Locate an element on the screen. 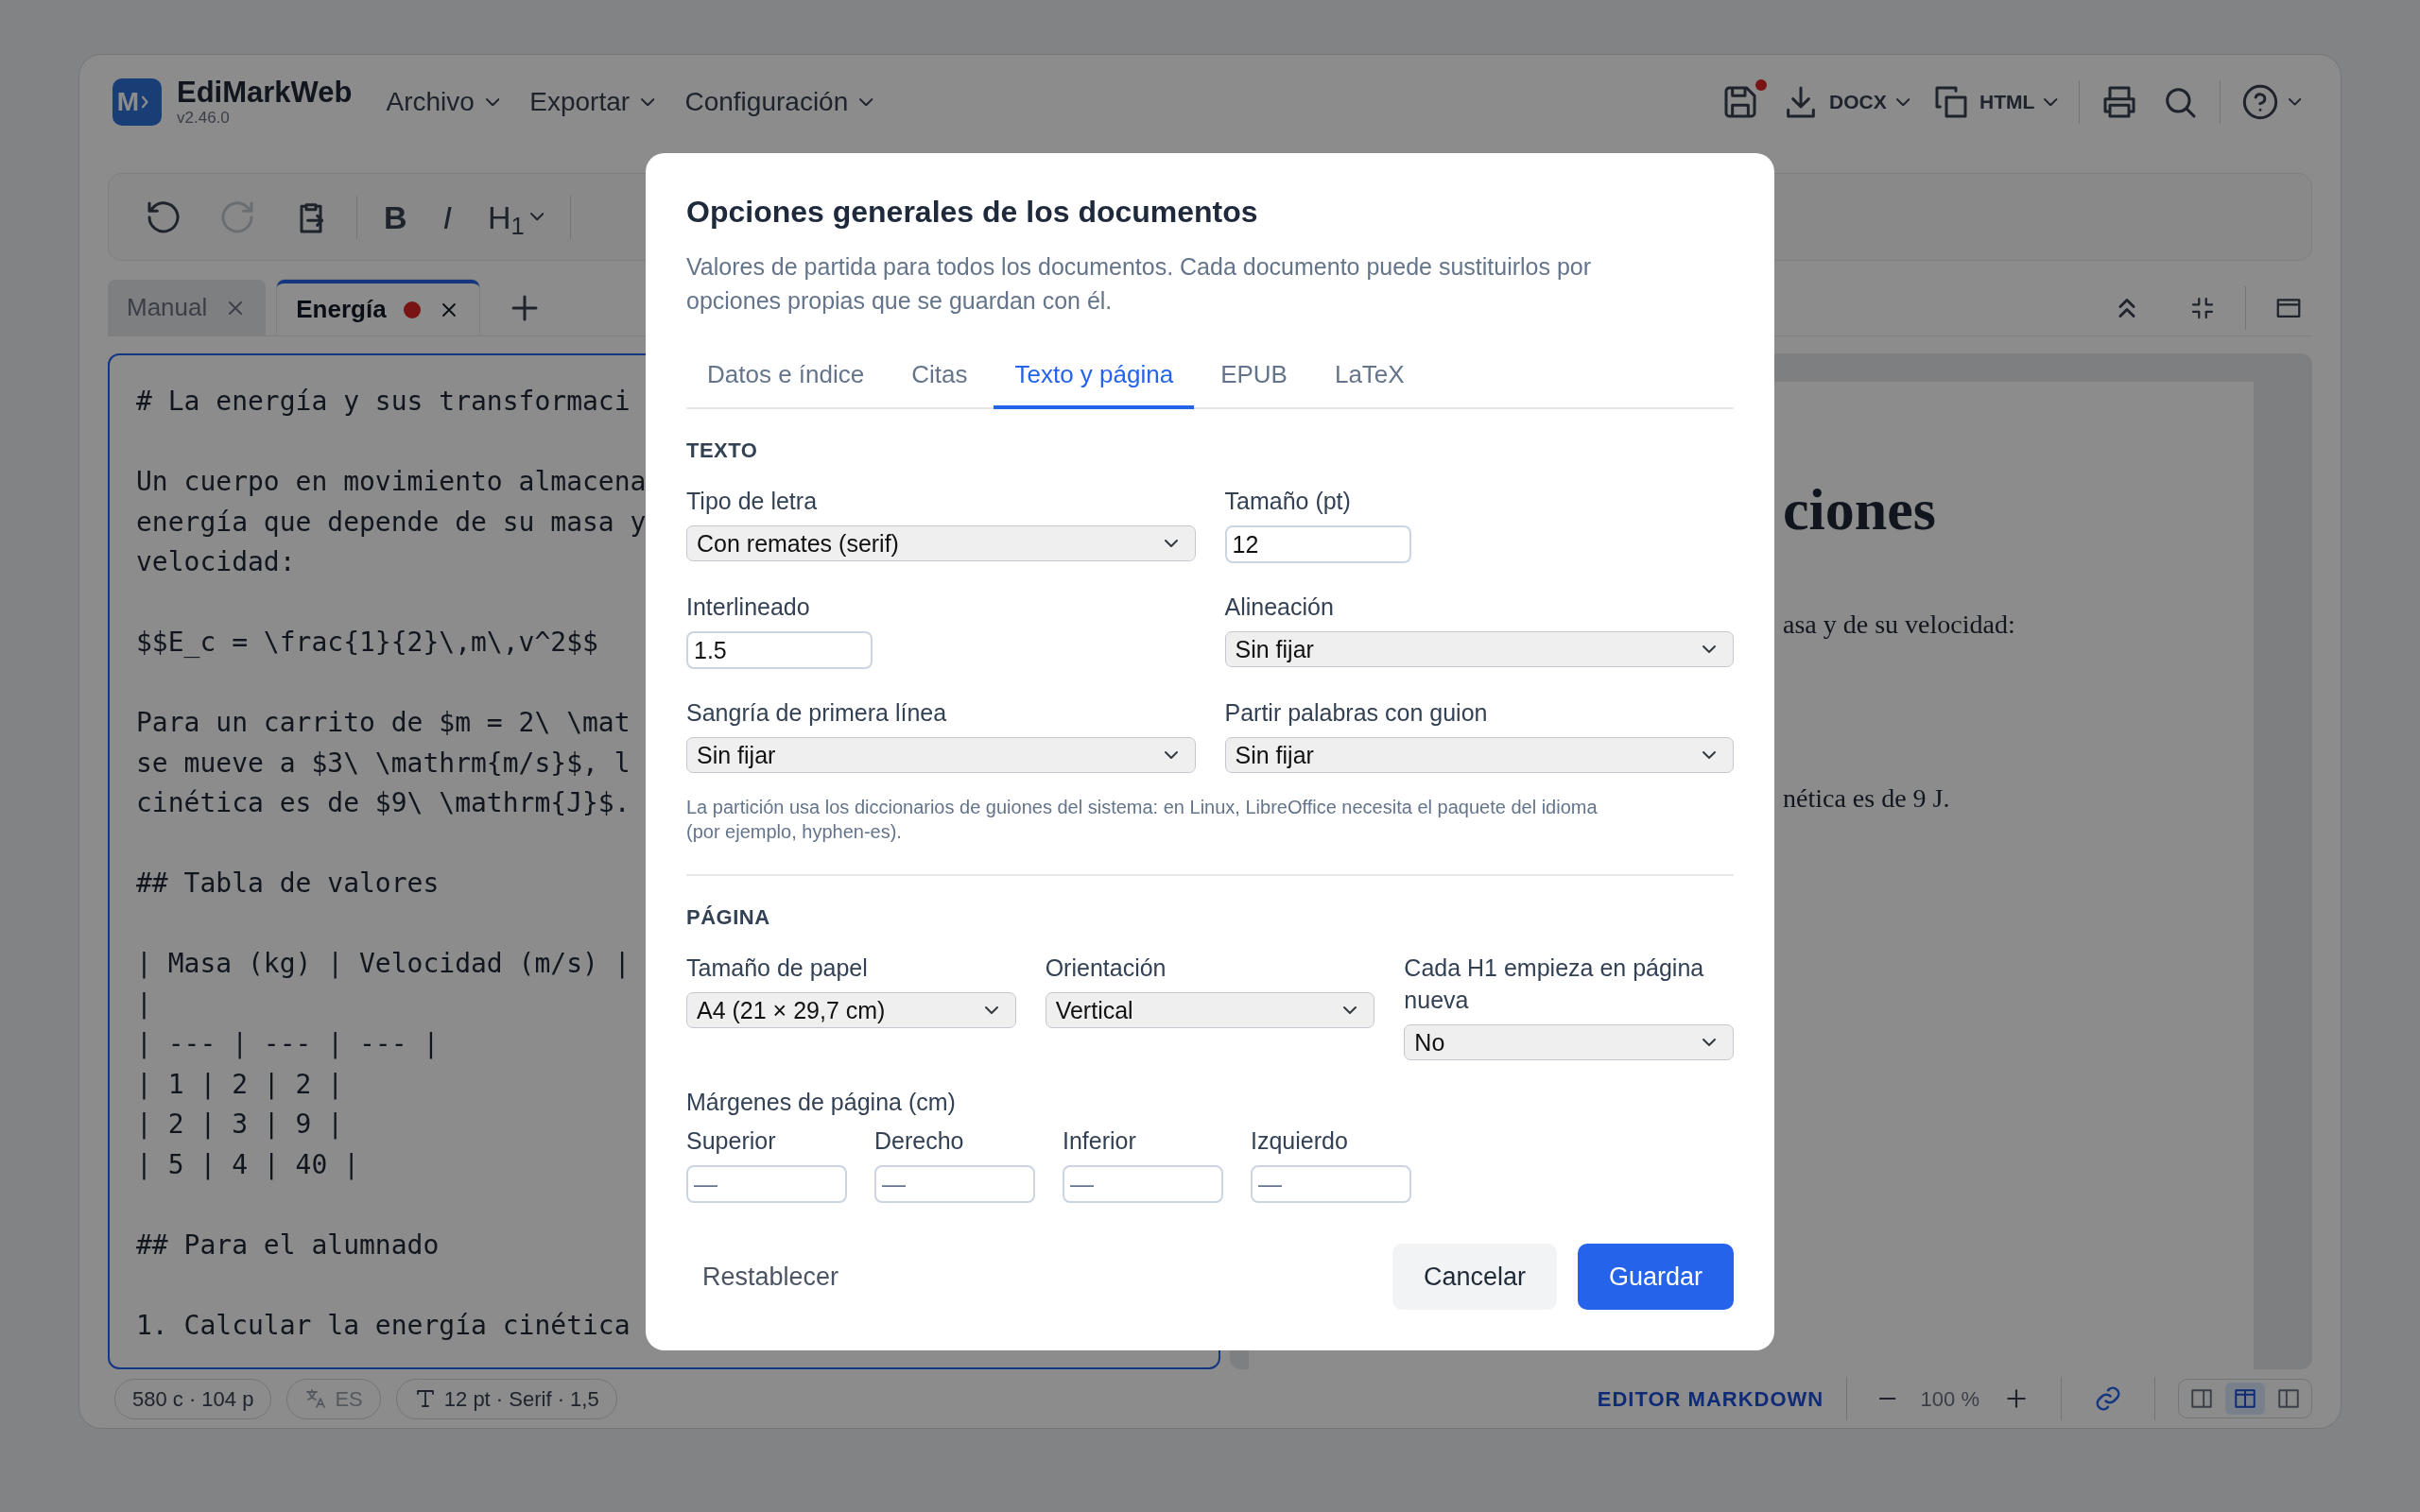  field-label: Cada H1 empieza en página nueva is located at coordinates (1554, 984).